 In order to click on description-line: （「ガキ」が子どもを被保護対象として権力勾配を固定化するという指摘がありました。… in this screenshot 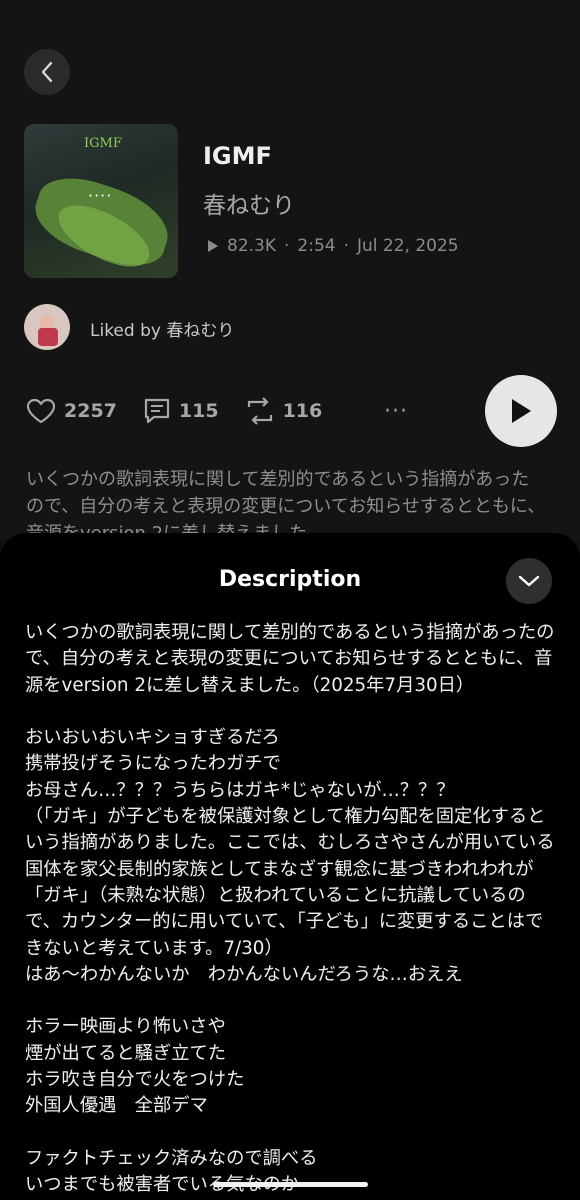, I will do `click(290, 882)`.